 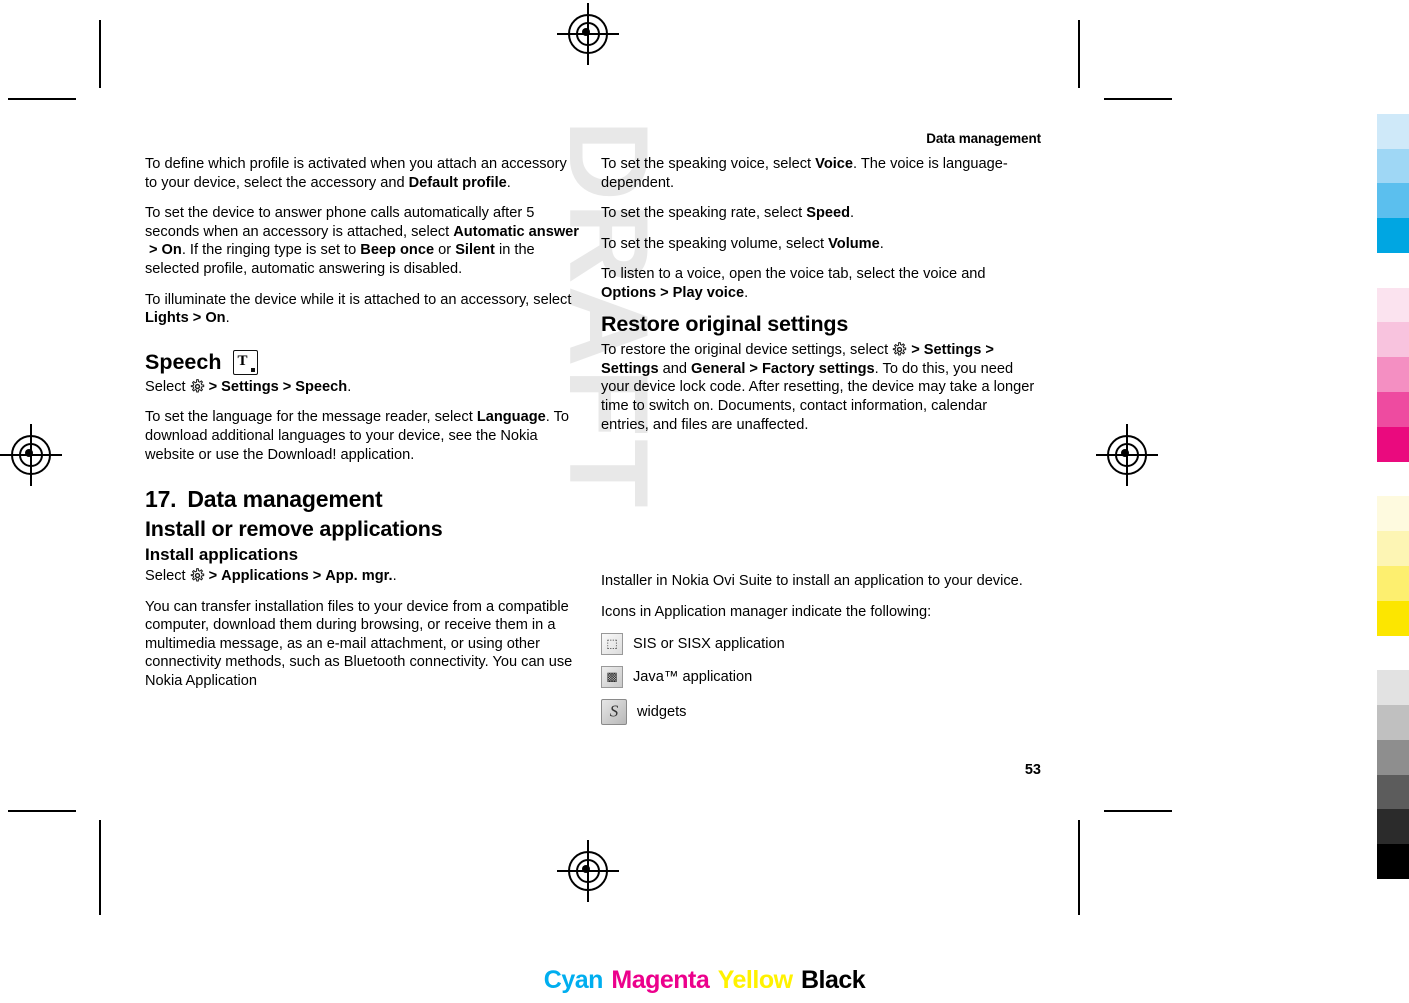 I want to click on bold-default-profile: Default profile, so click(x=457, y=182).